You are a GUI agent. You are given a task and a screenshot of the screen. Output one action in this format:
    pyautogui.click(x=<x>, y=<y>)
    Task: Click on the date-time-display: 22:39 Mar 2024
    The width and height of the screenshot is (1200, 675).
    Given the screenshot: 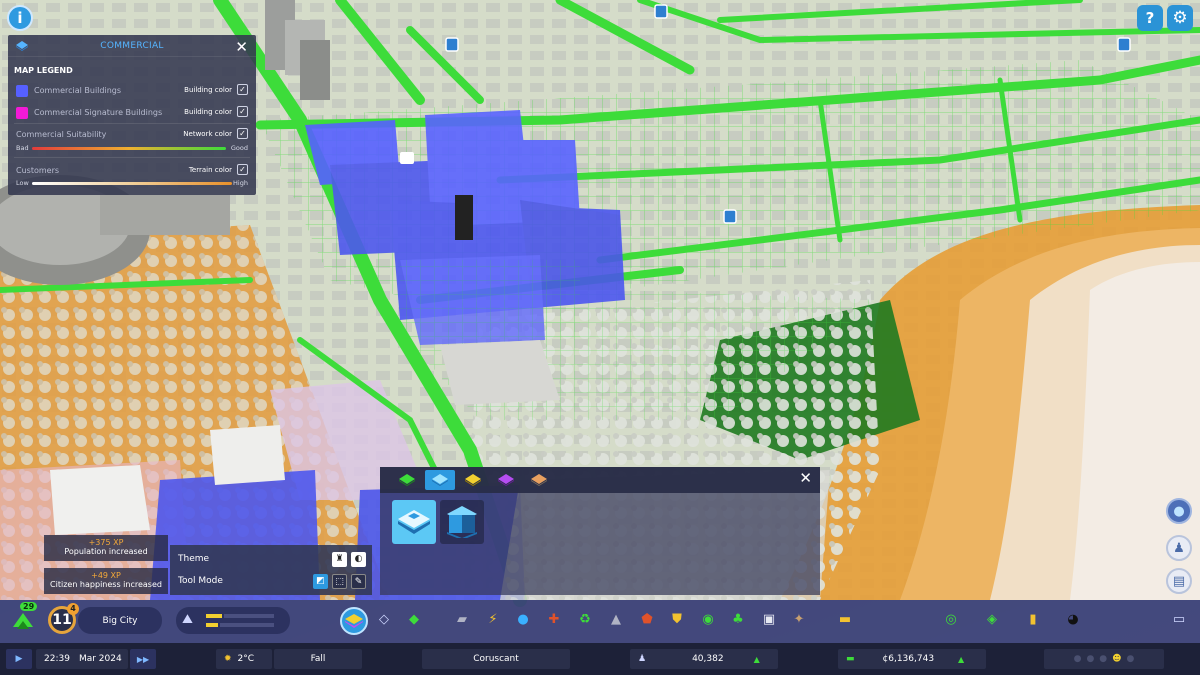 What is the action you would take?
    pyautogui.click(x=82, y=659)
    